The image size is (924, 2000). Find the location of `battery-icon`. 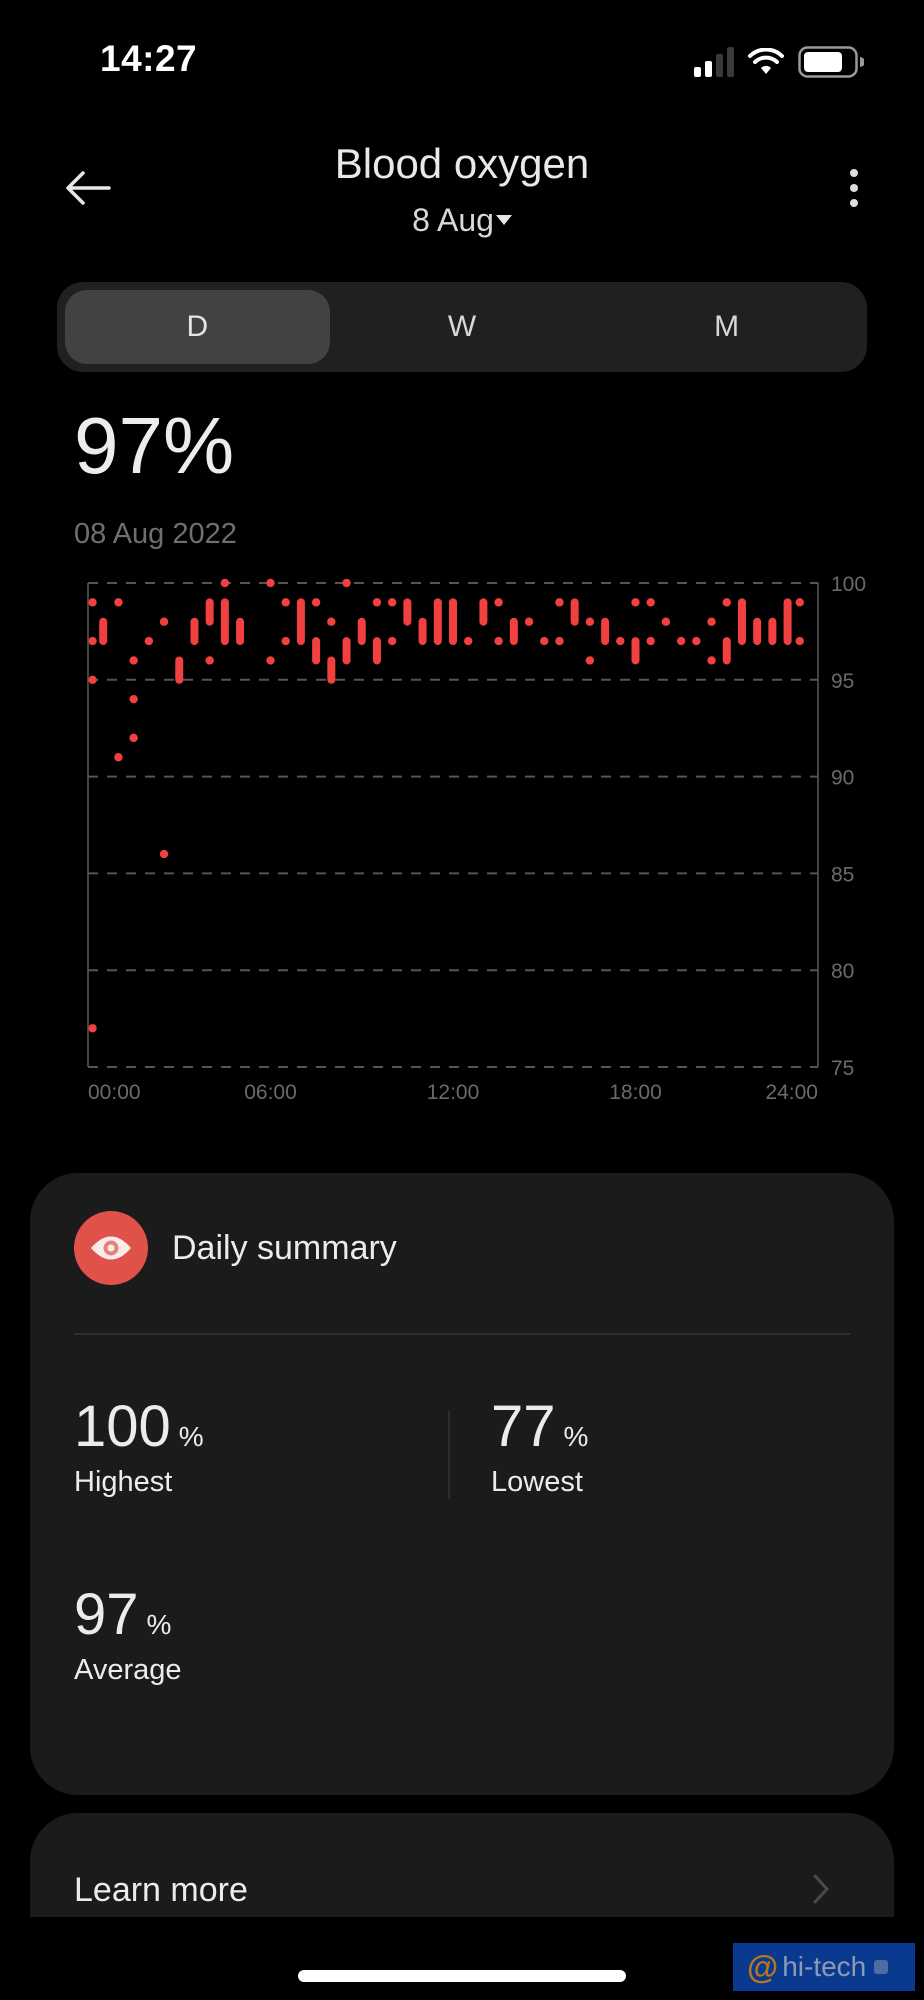

battery-icon is located at coordinates (831, 62).